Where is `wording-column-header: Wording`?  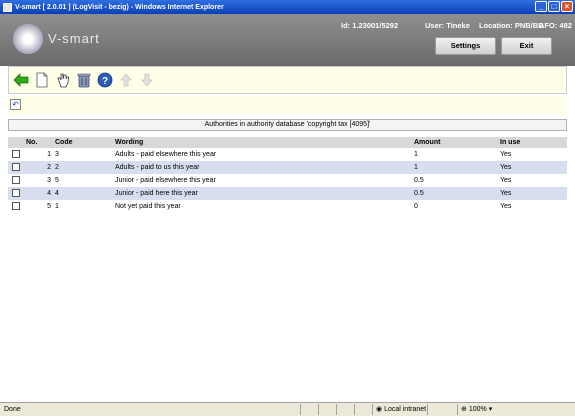
wording-column-header: Wording is located at coordinates (262, 143).